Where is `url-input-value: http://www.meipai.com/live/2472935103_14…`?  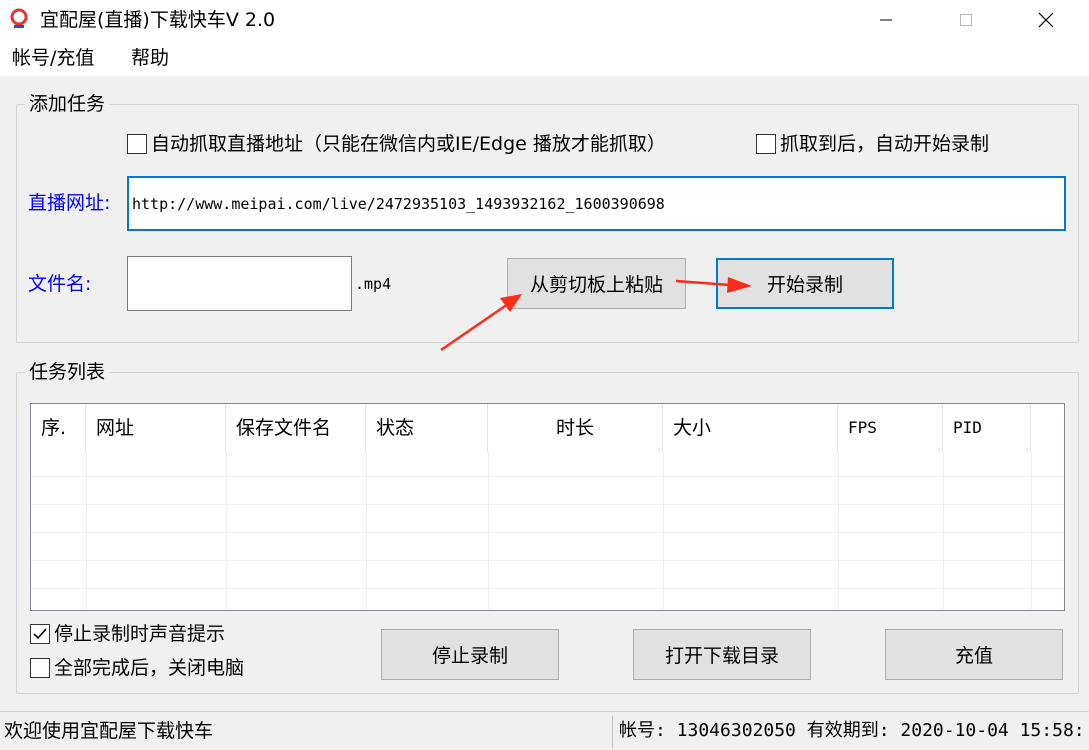
url-input-value: http://www.meipai.com/live/2472935103_14… is located at coordinates (398, 203).